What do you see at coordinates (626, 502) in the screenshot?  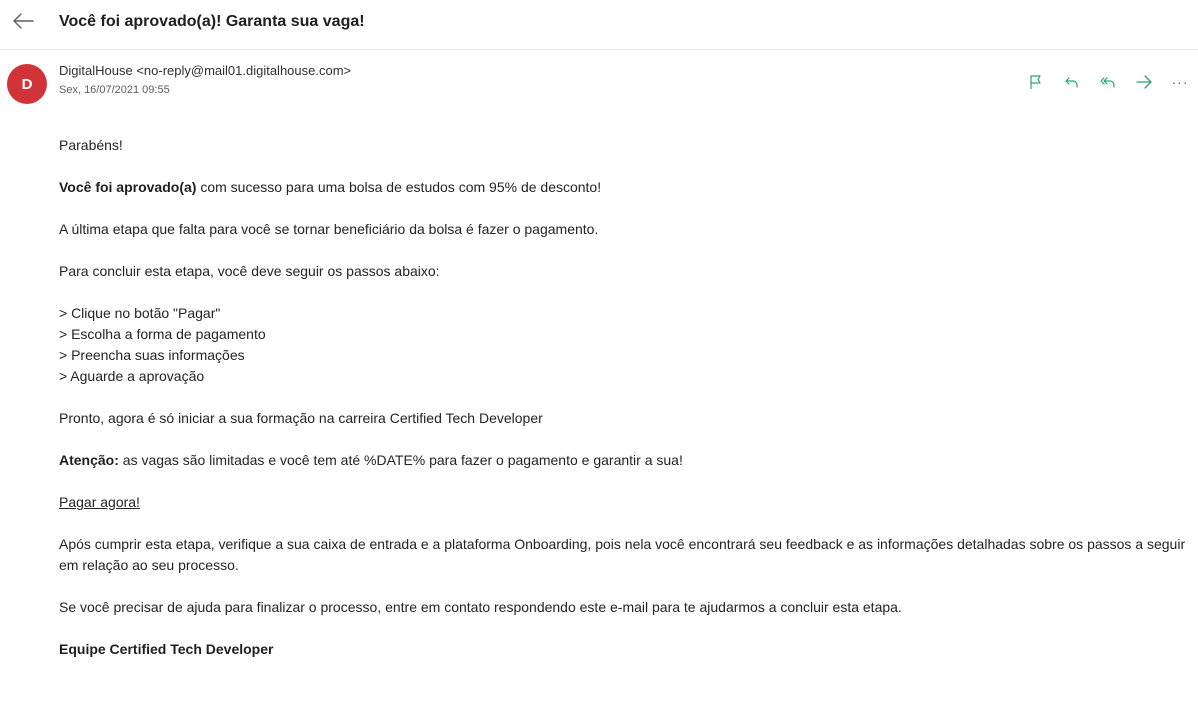 I see `pay-link-paragraph: Pagar agora!` at bounding box center [626, 502].